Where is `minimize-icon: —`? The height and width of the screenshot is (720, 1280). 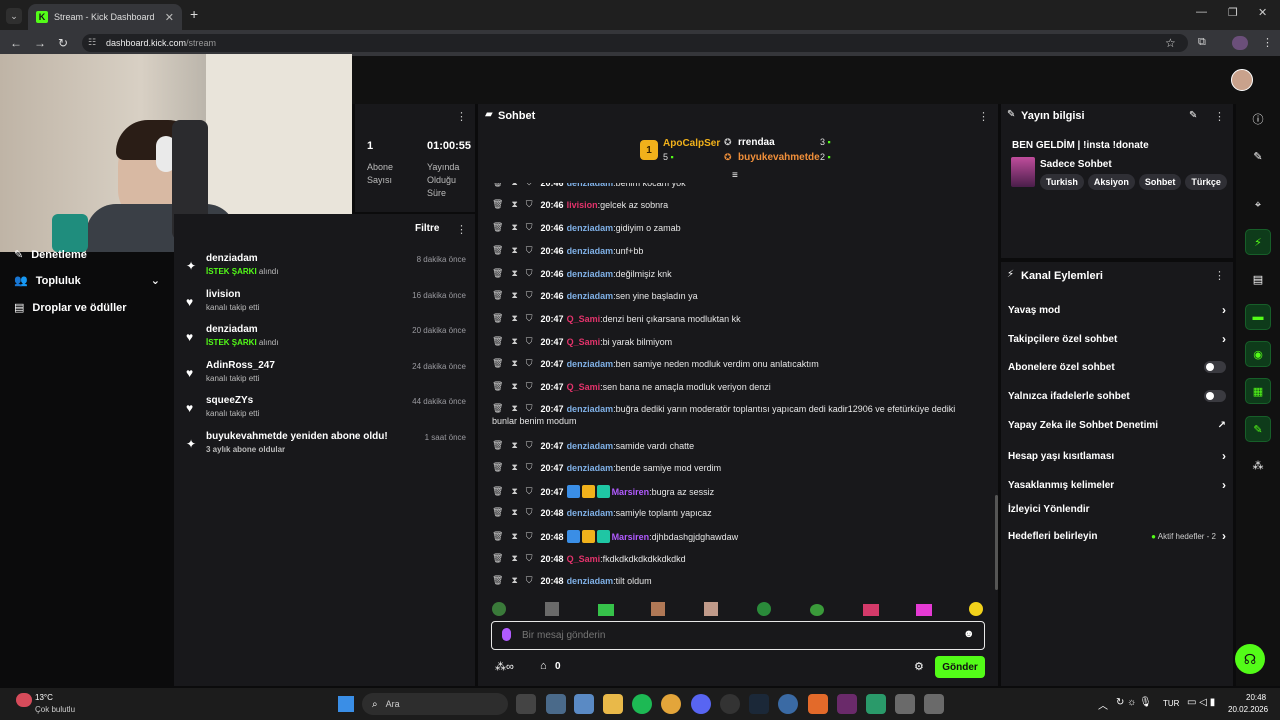
minimize-icon: — is located at coordinates (1201, 12).